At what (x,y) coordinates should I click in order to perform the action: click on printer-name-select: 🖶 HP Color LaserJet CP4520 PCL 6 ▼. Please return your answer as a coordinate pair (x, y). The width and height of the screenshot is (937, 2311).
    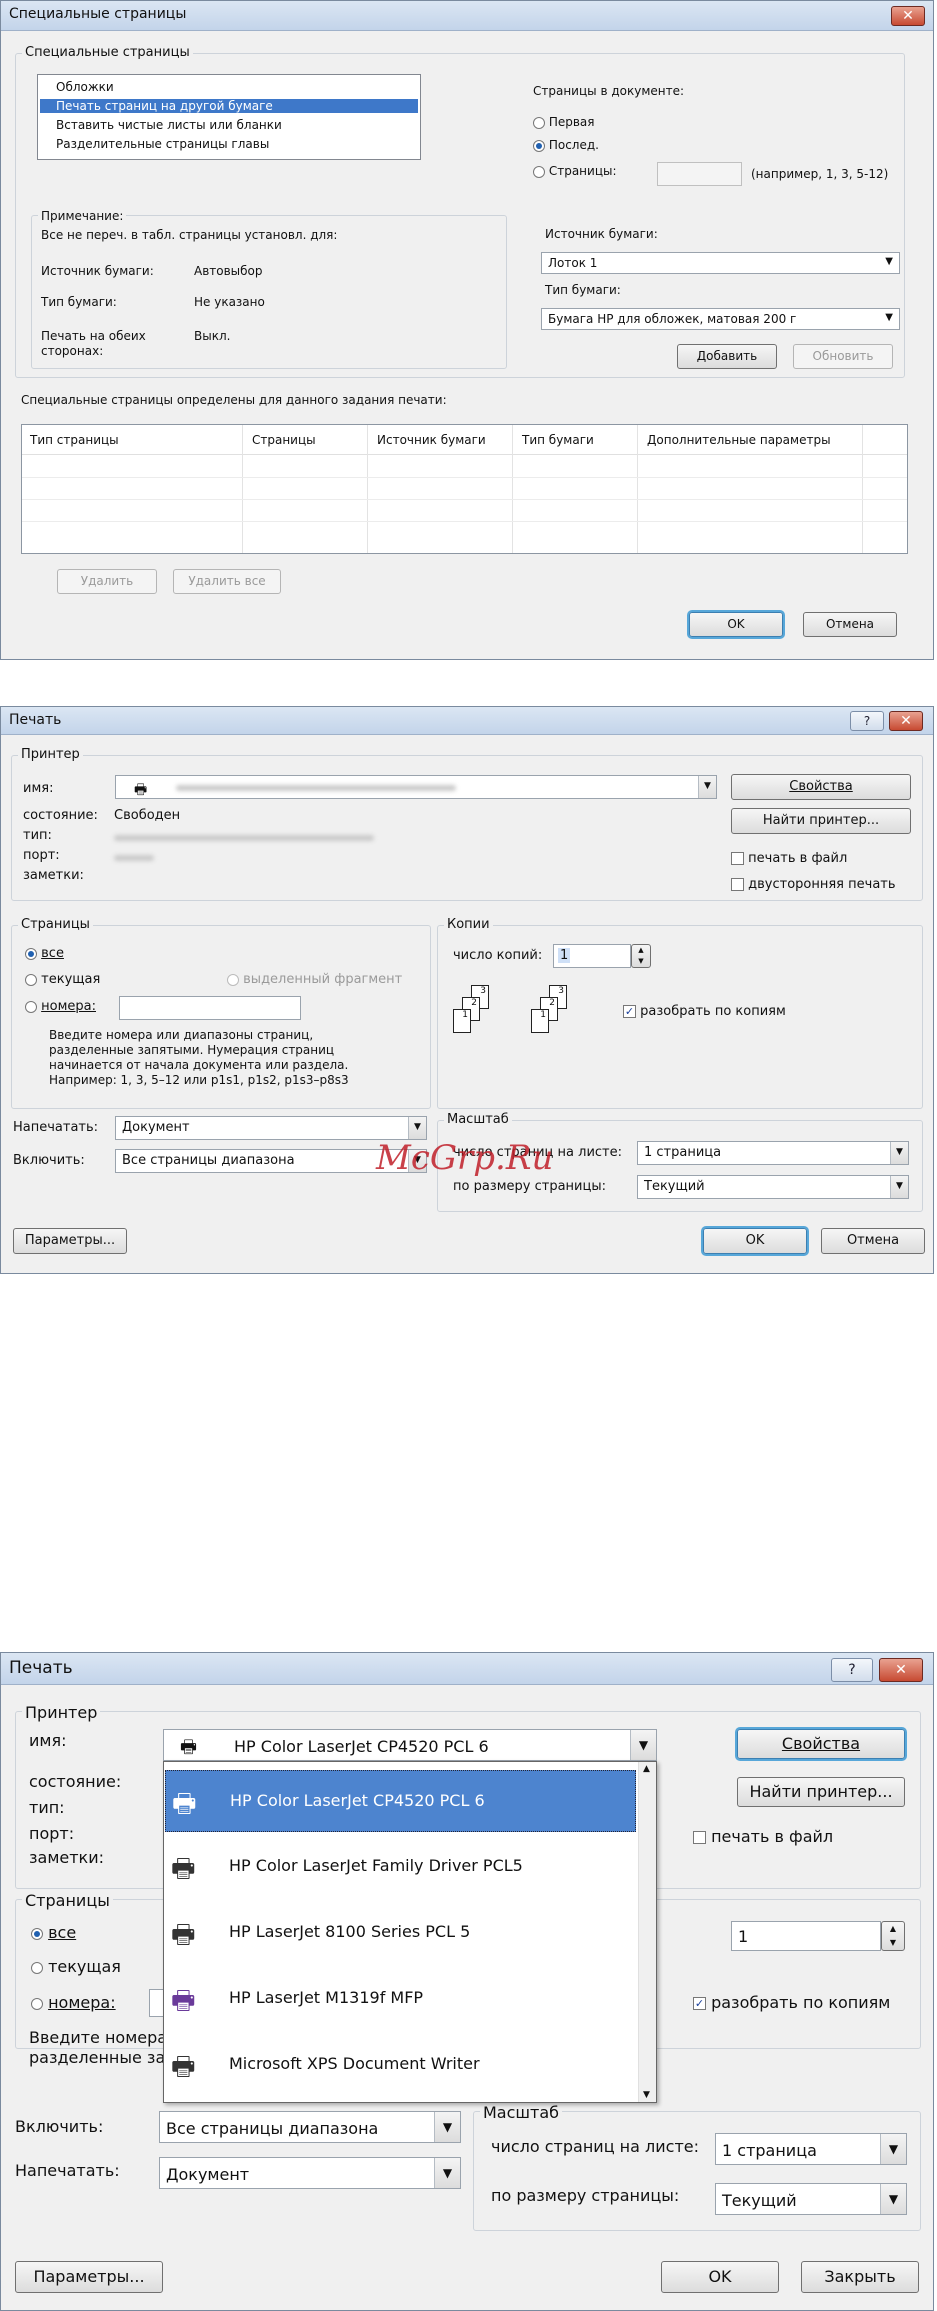
    Looking at the image, I should click on (410, 1745).